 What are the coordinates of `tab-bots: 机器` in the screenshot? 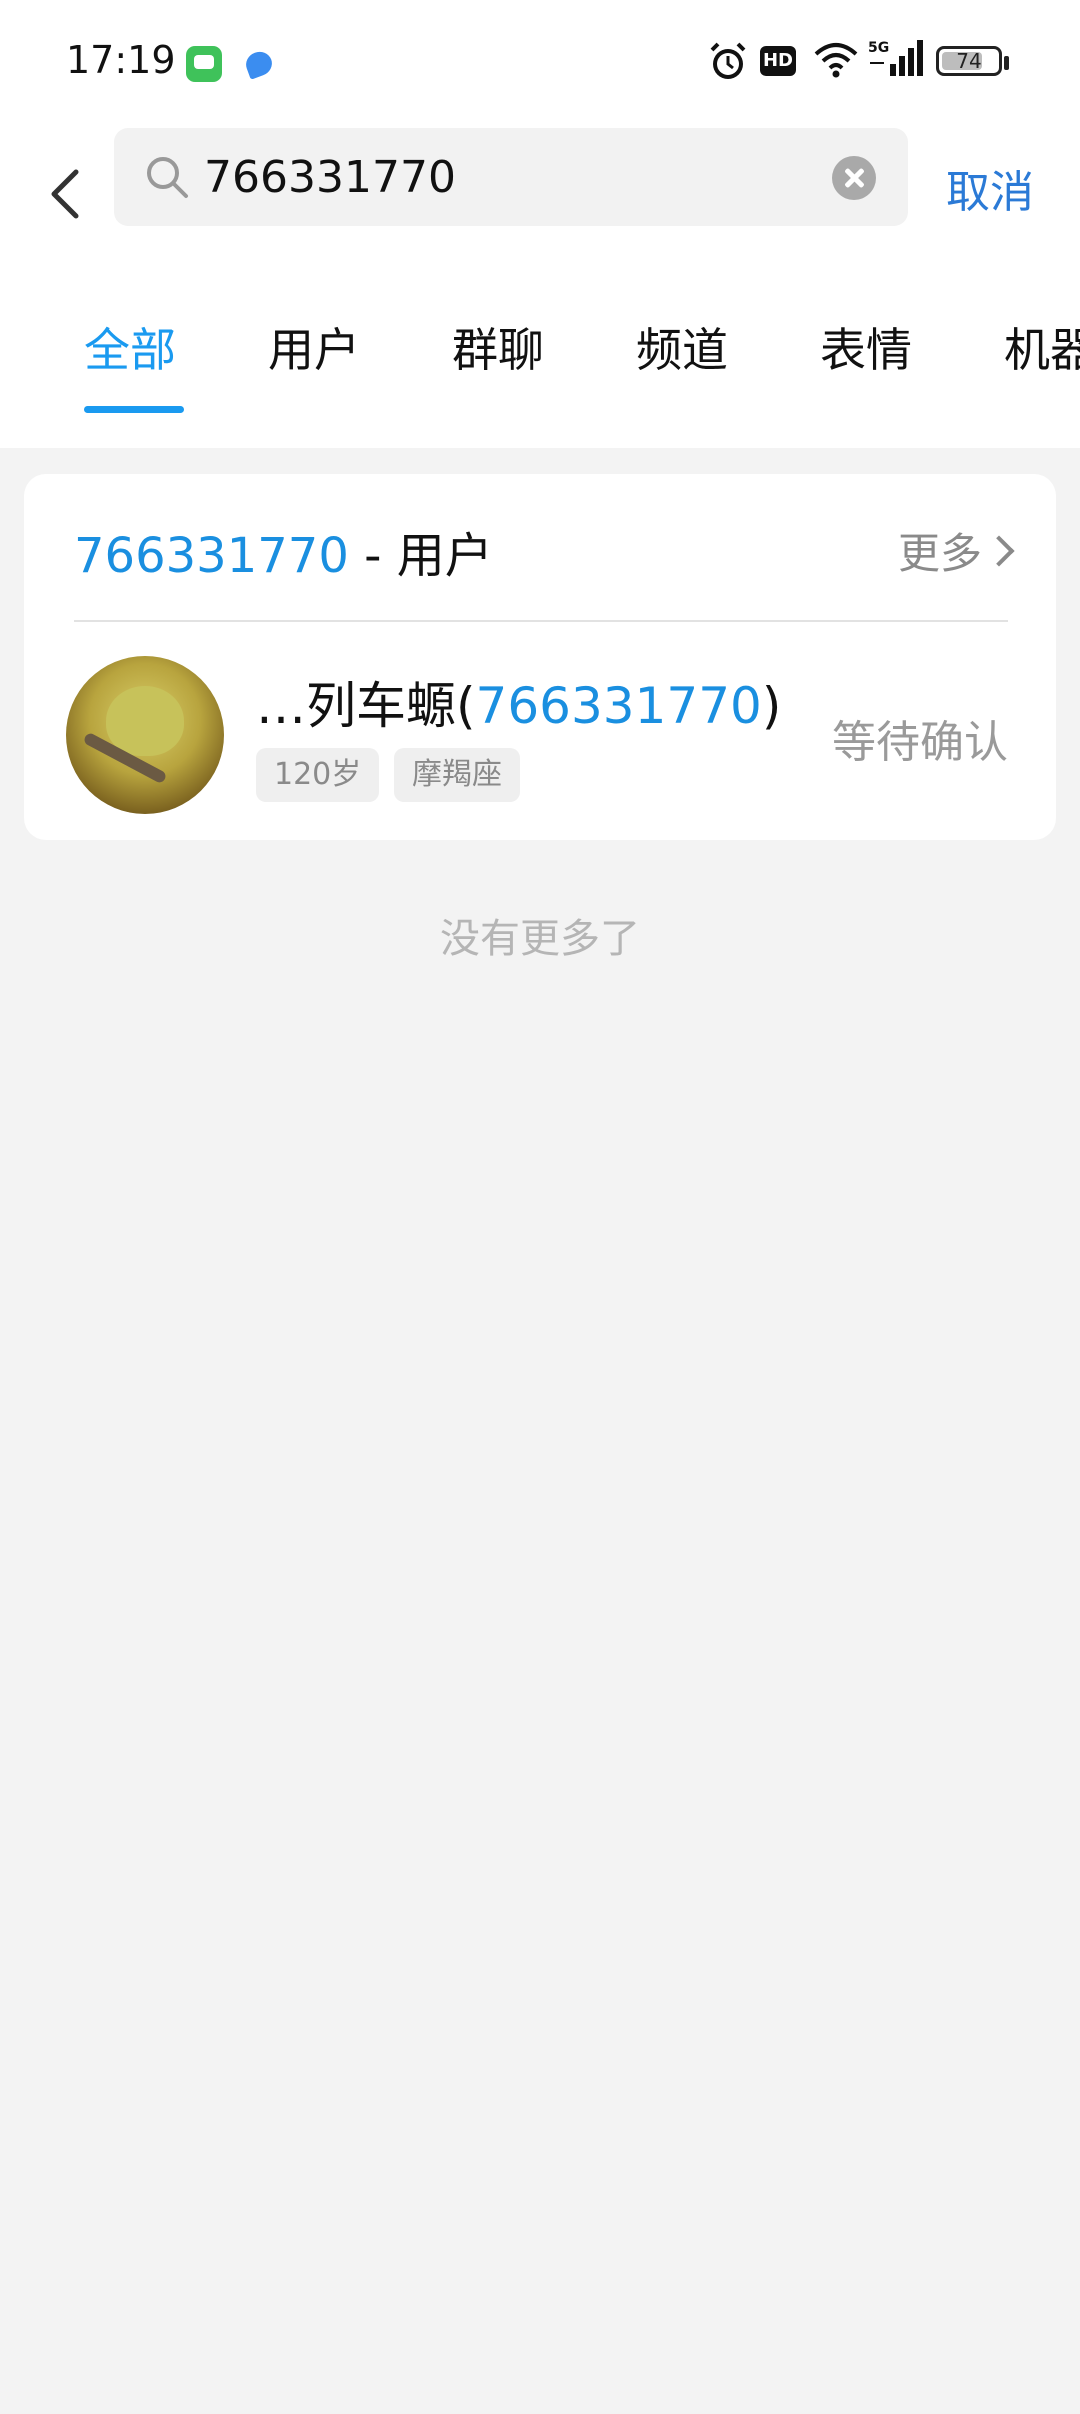 It's located at (1042, 347).